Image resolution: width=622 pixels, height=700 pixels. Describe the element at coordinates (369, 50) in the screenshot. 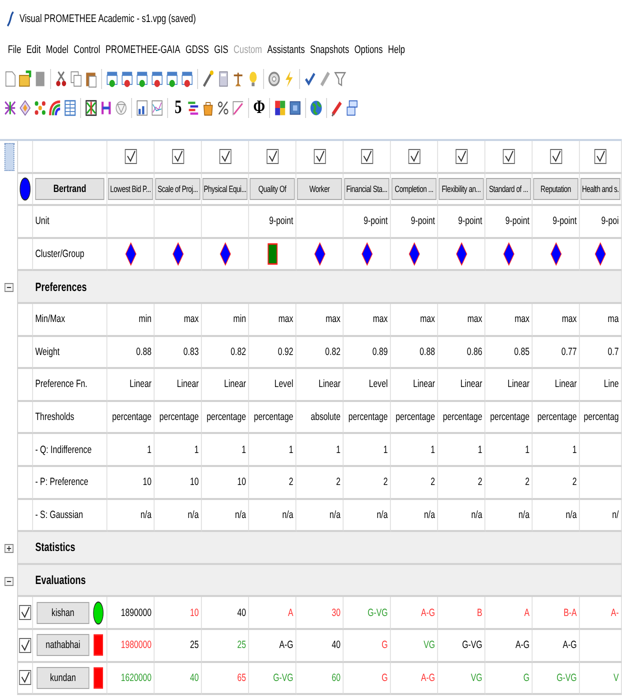

I see `menu-item: Options` at that location.